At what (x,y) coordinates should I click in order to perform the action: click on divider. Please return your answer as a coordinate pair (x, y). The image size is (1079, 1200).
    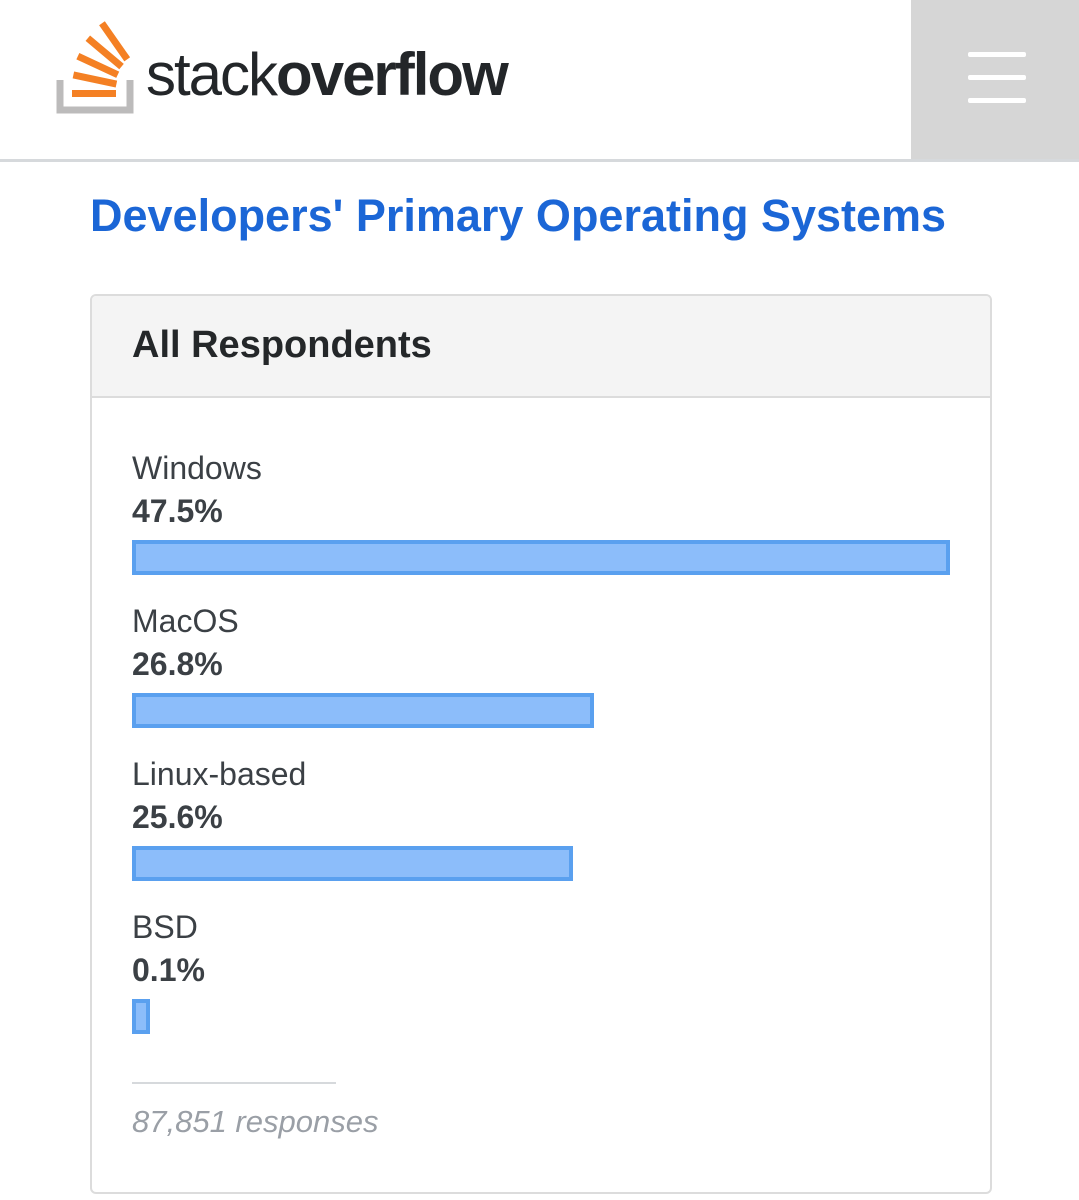
    Looking at the image, I should click on (234, 1083).